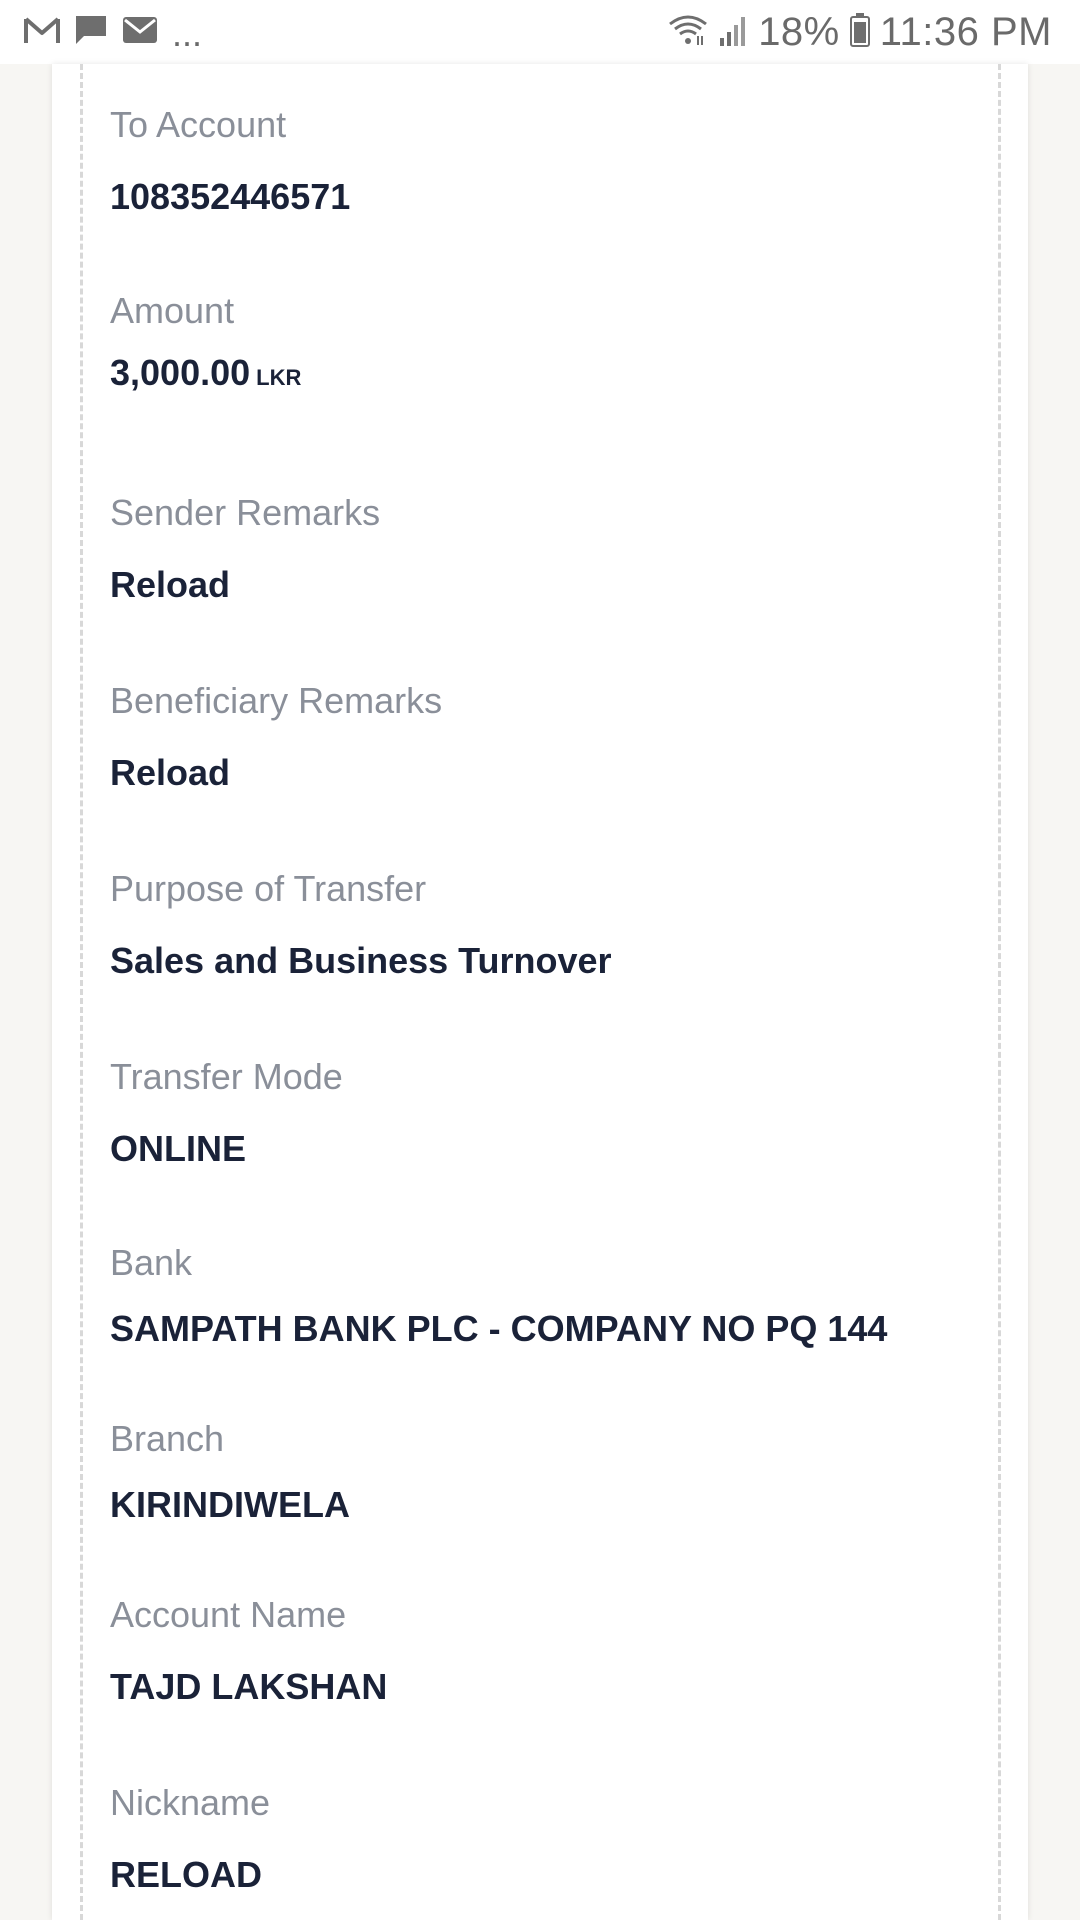  I want to click on field-beneficiary-remarks: Beneficiary Remarks Reload, so click(276, 737).